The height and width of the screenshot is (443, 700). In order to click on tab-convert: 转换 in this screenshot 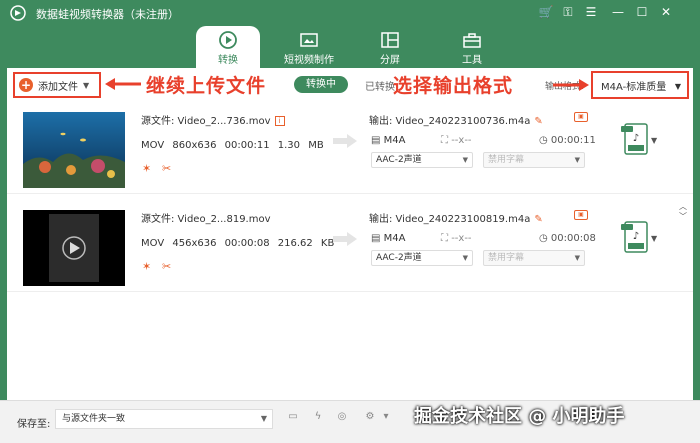, I will do `click(228, 47)`.